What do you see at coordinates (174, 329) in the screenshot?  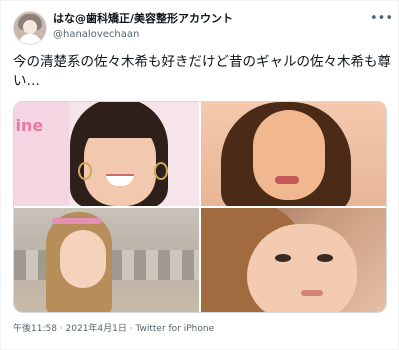 I see `tweet-source: Twitter for iPhone` at bounding box center [174, 329].